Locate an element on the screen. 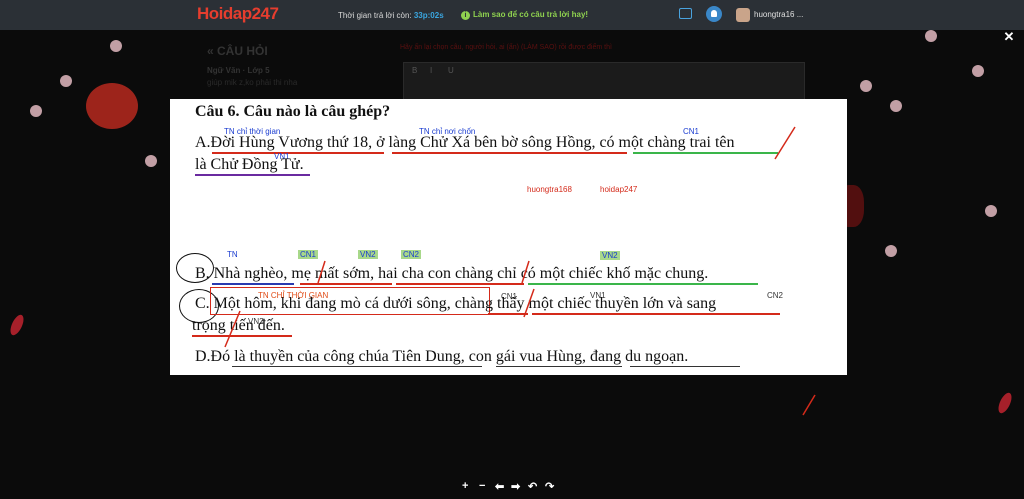 The image size is (1024, 499). timer-label: Thời gian trả lời còn: is located at coordinates (376, 15).